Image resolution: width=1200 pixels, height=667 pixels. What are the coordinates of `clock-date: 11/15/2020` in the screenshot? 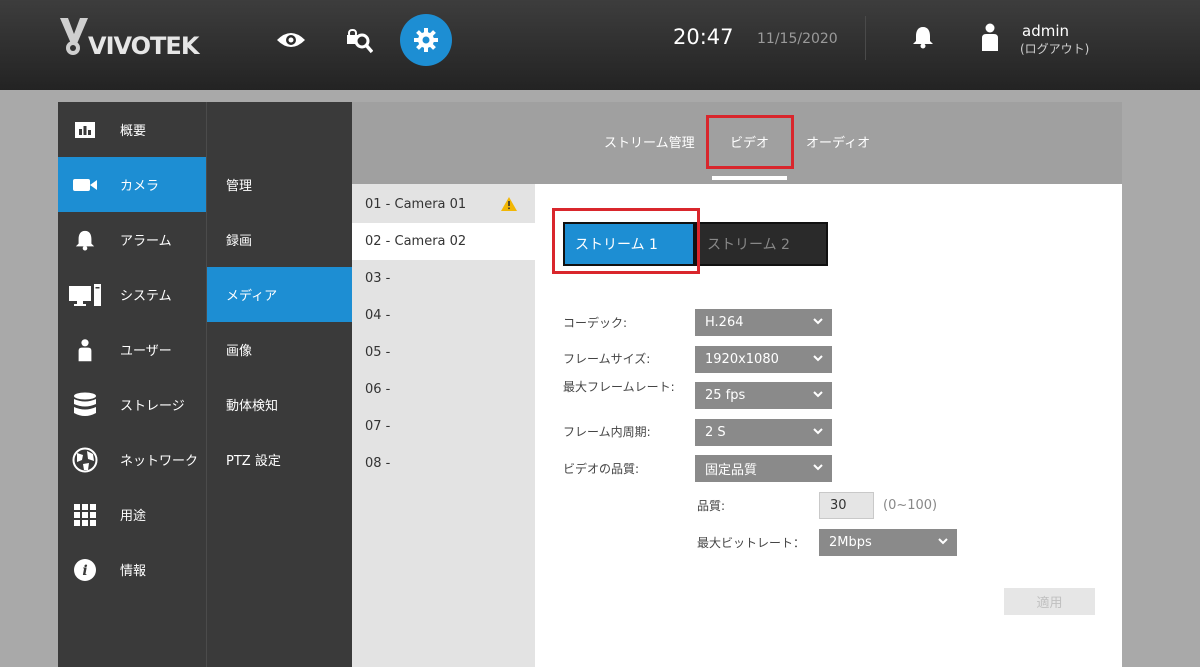 It's located at (797, 39).